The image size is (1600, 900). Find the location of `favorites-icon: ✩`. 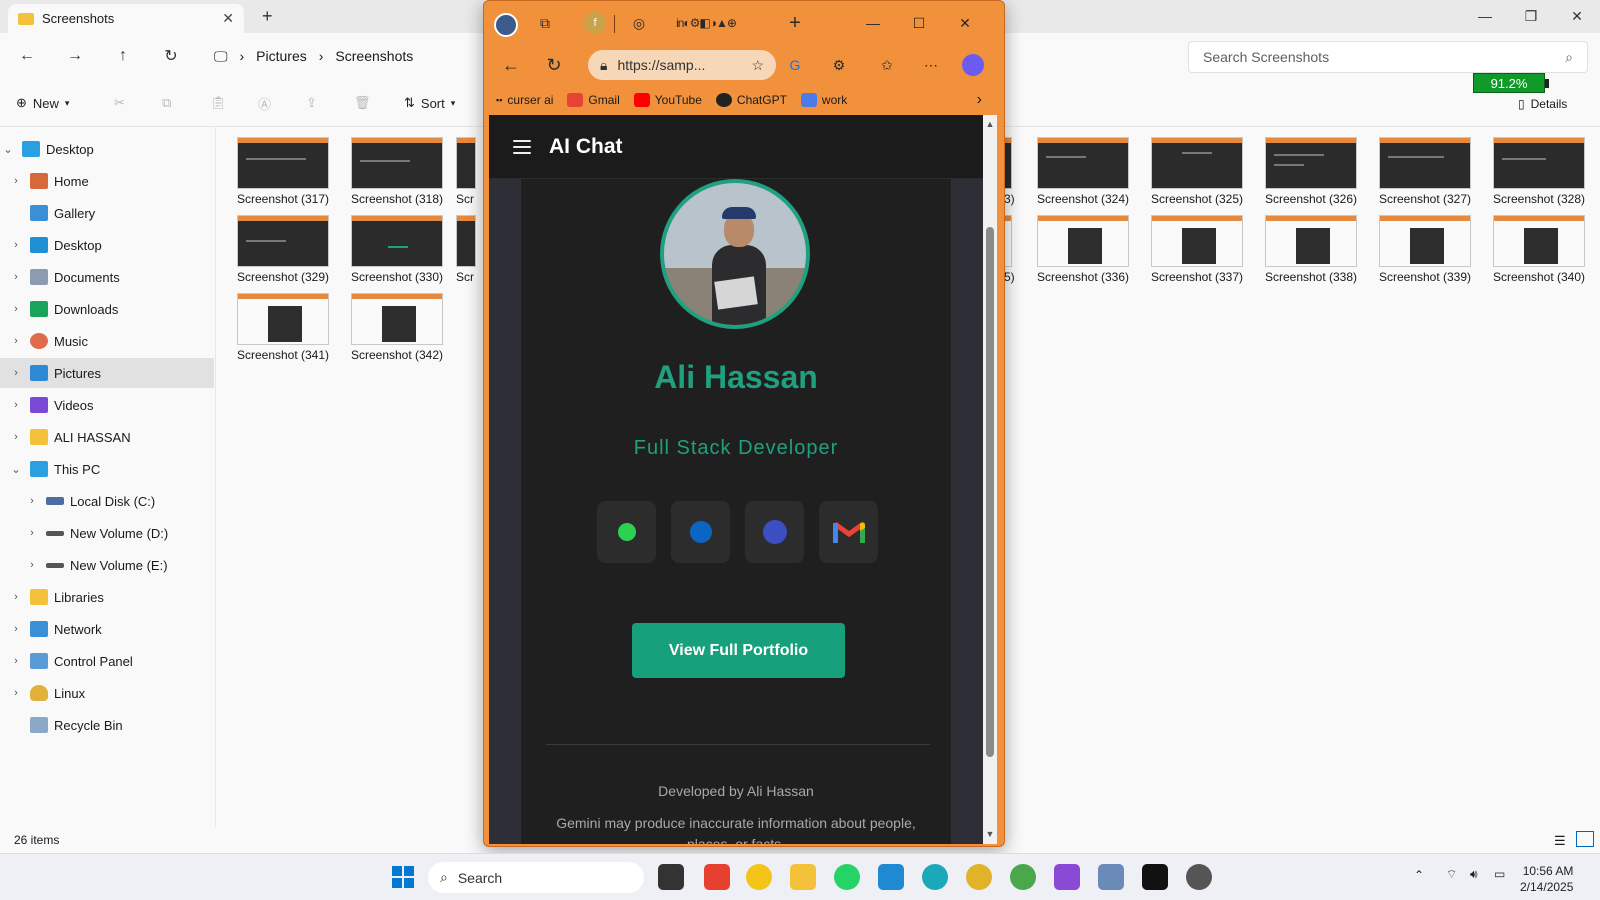

favorites-icon: ✩ is located at coordinates (887, 65).